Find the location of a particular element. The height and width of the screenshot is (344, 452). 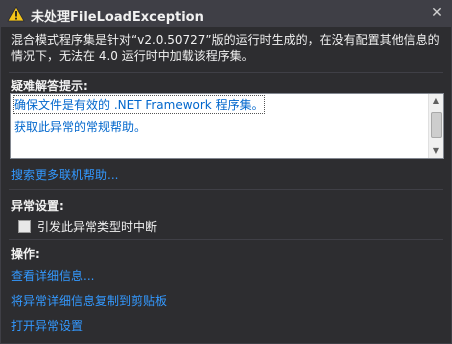

troubleshooting-heading: 疑难解答提示: is located at coordinates (49, 86).